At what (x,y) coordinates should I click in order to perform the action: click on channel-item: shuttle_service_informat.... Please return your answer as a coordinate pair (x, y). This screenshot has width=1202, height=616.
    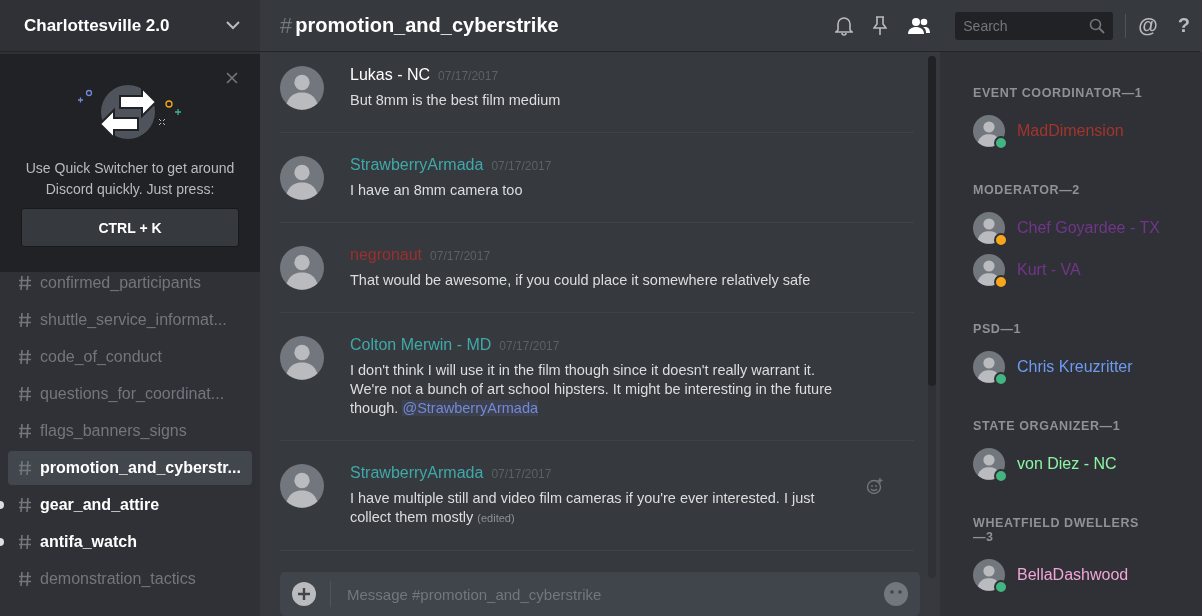
    Looking at the image, I should click on (130, 320).